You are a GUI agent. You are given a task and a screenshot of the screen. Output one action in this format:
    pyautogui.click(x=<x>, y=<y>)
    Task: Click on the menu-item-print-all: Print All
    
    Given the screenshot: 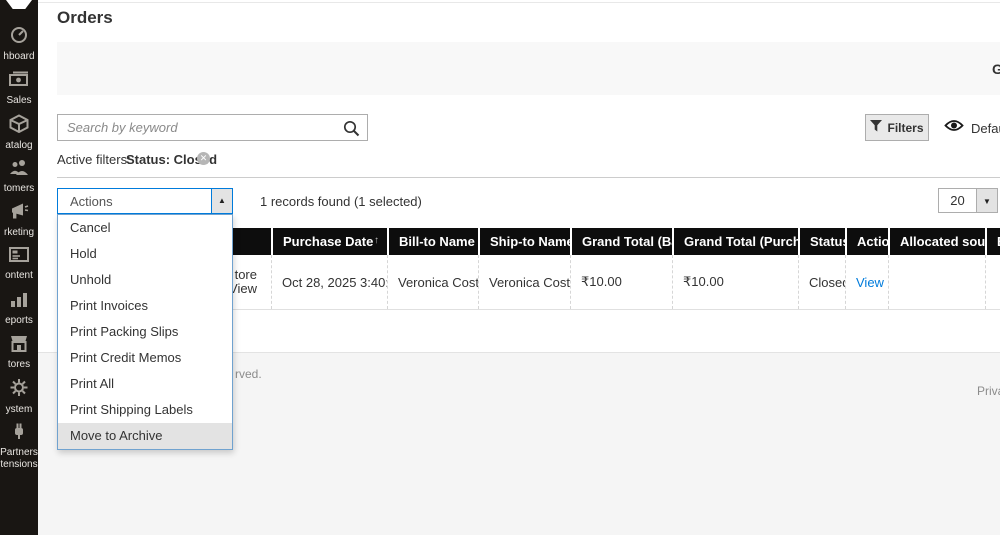 What is the action you would take?
    pyautogui.click(x=145, y=384)
    